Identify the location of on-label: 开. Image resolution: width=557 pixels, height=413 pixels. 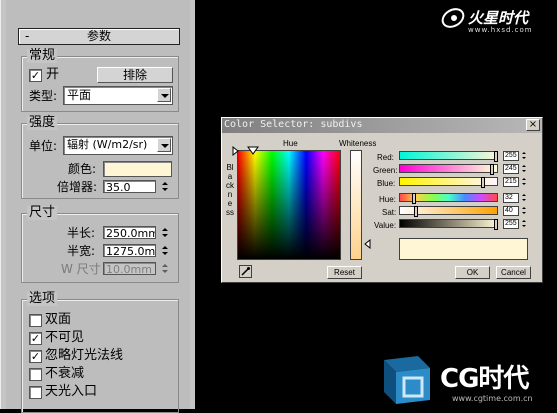
(53, 74).